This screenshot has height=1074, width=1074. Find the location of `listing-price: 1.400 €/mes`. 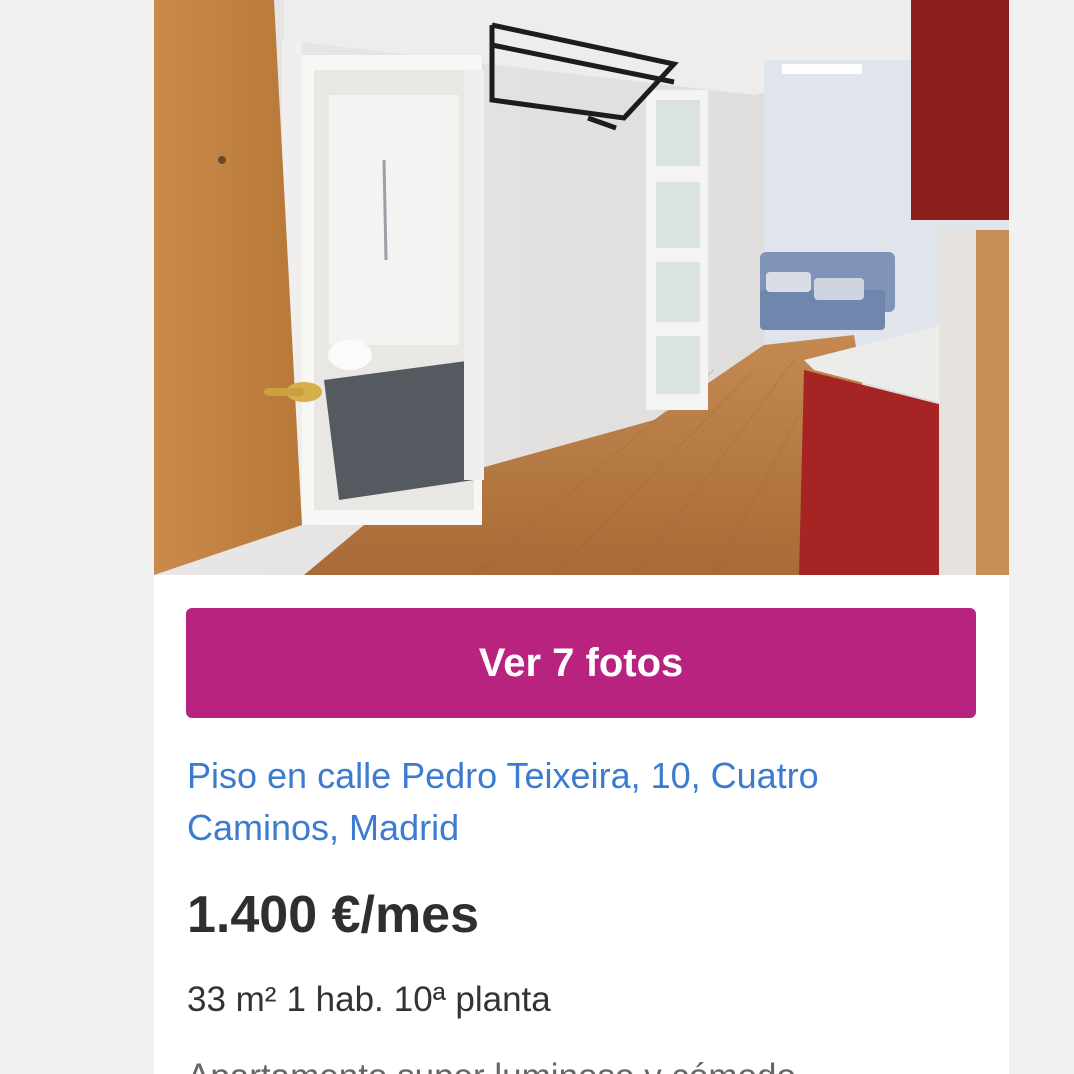

listing-price: 1.400 €/mes is located at coordinates (333, 915).